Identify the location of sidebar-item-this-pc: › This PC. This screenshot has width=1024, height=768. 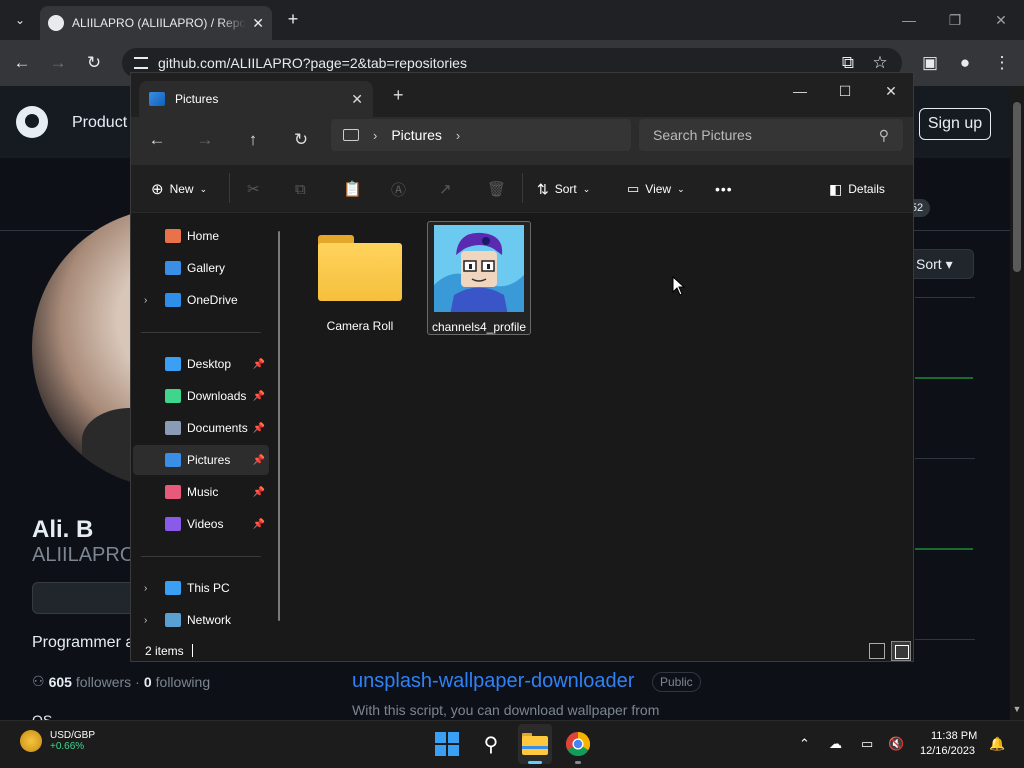
(201, 588).